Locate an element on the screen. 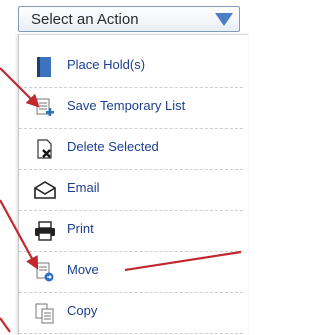  menu-item-email: Email is located at coordinates (131, 190).